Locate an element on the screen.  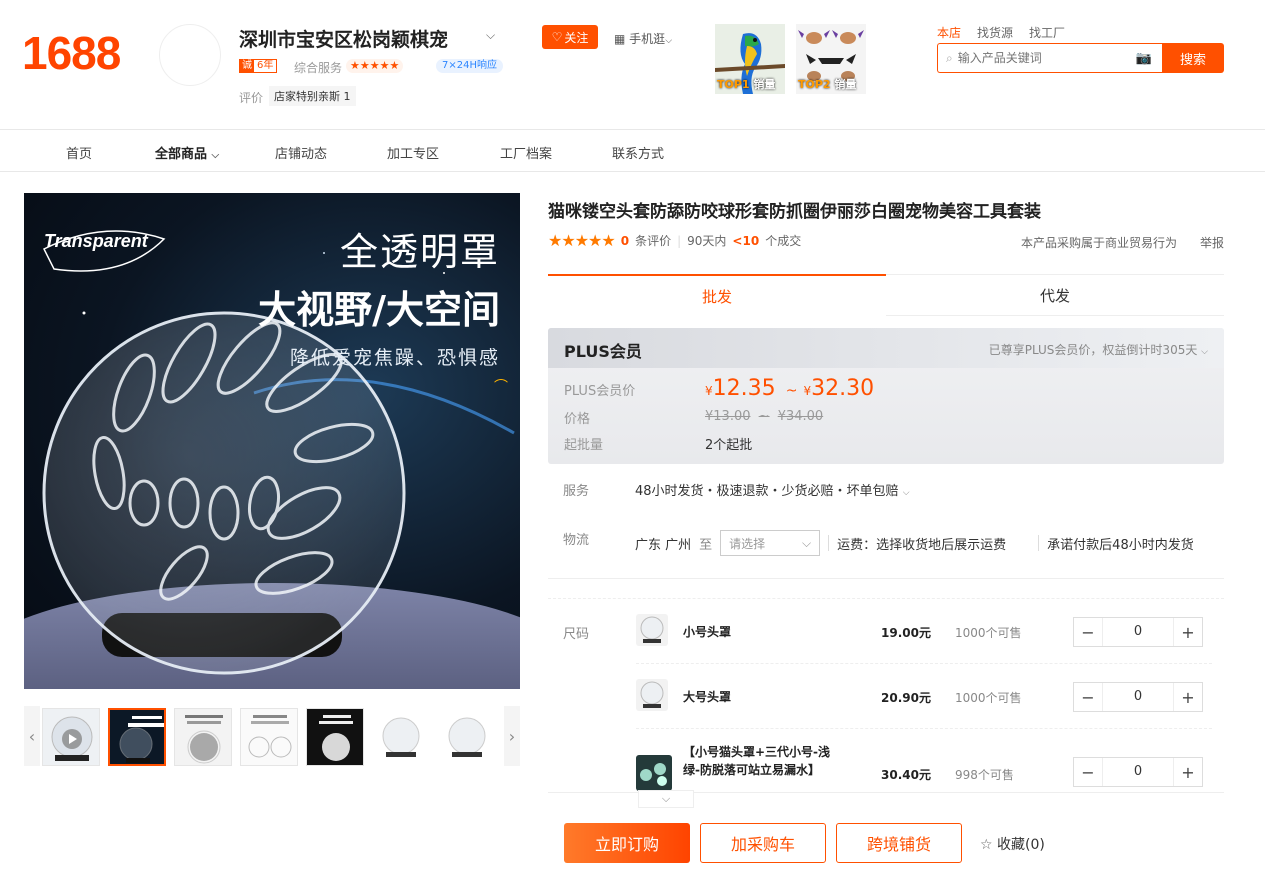
destination-select: 请选择 ⌵ is located at coordinates (770, 543).